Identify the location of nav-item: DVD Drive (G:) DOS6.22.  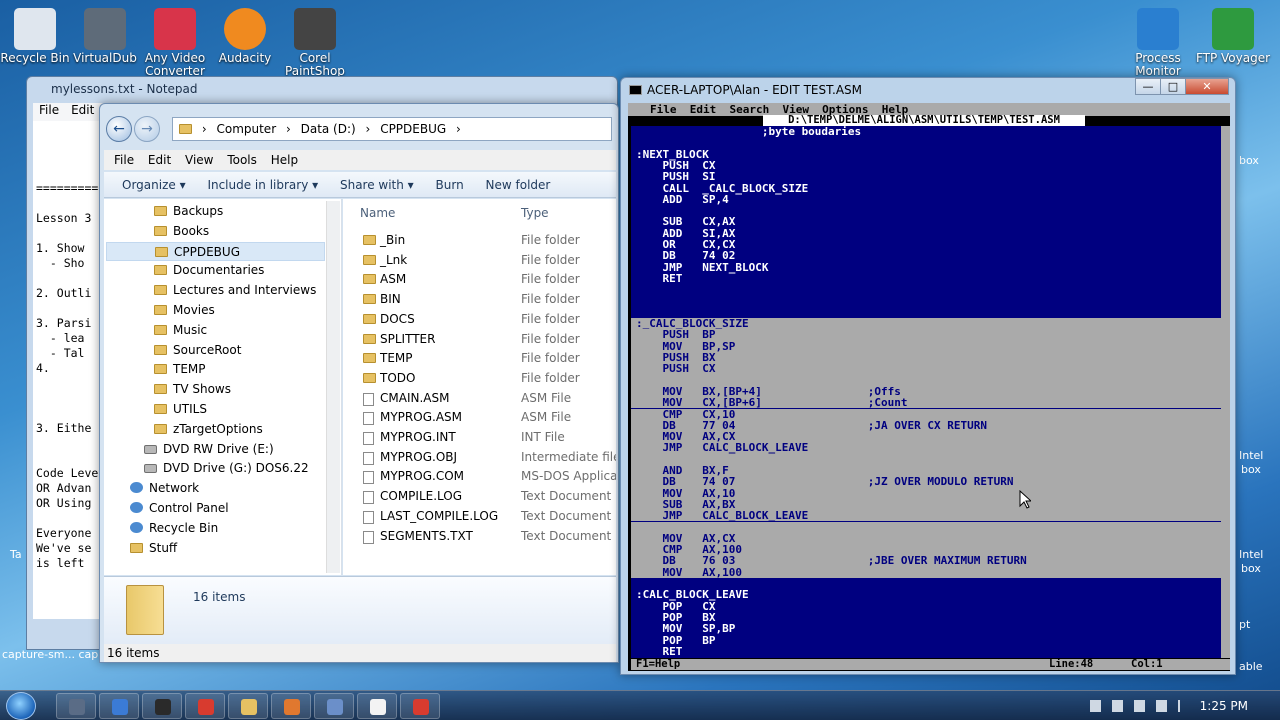
(226, 468).